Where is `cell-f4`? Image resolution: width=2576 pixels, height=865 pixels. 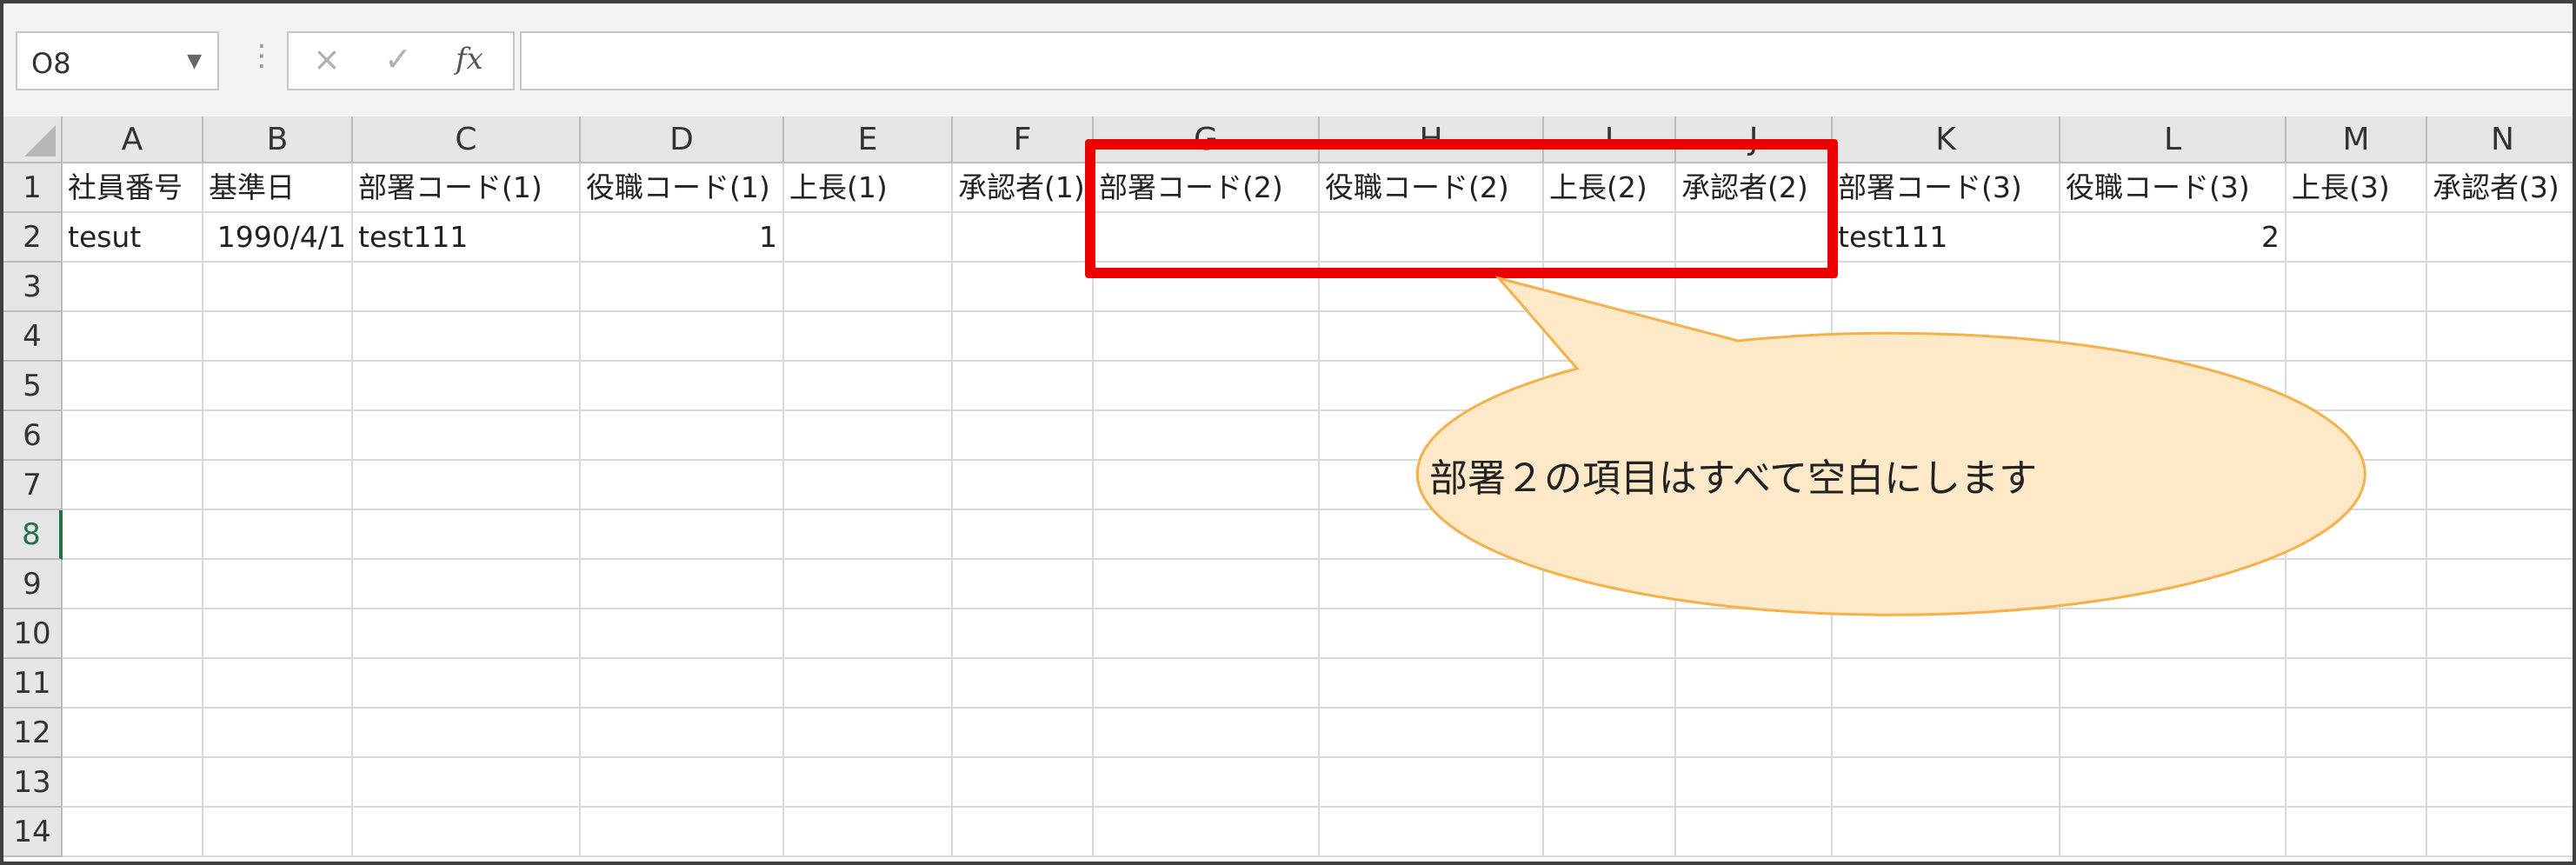
cell-f4 is located at coordinates (1023, 337).